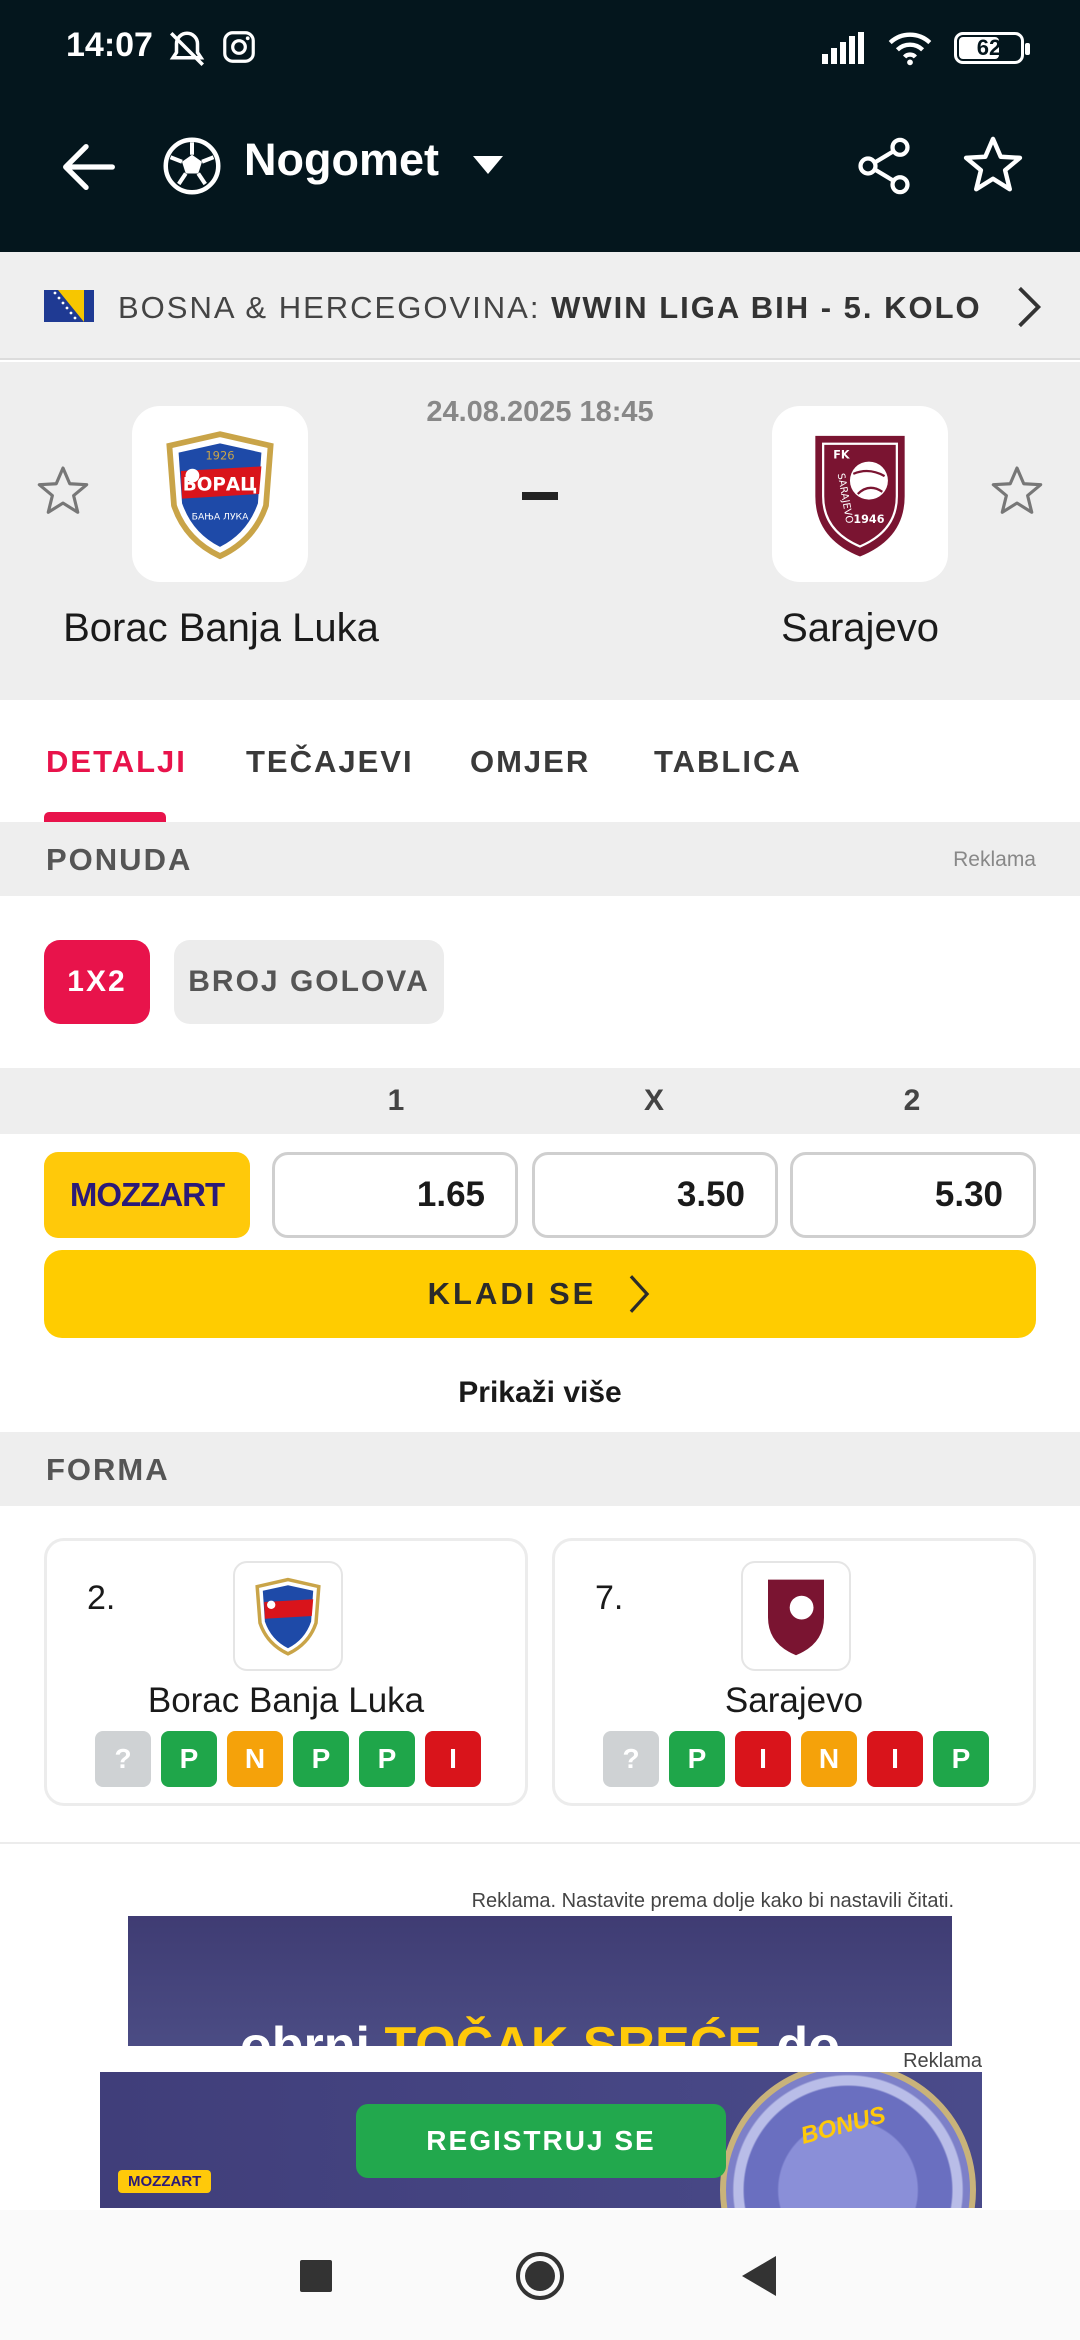 The height and width of the screenshot is (2340, 1080). I want to click on home-circle-icon, so click(540, 2276).